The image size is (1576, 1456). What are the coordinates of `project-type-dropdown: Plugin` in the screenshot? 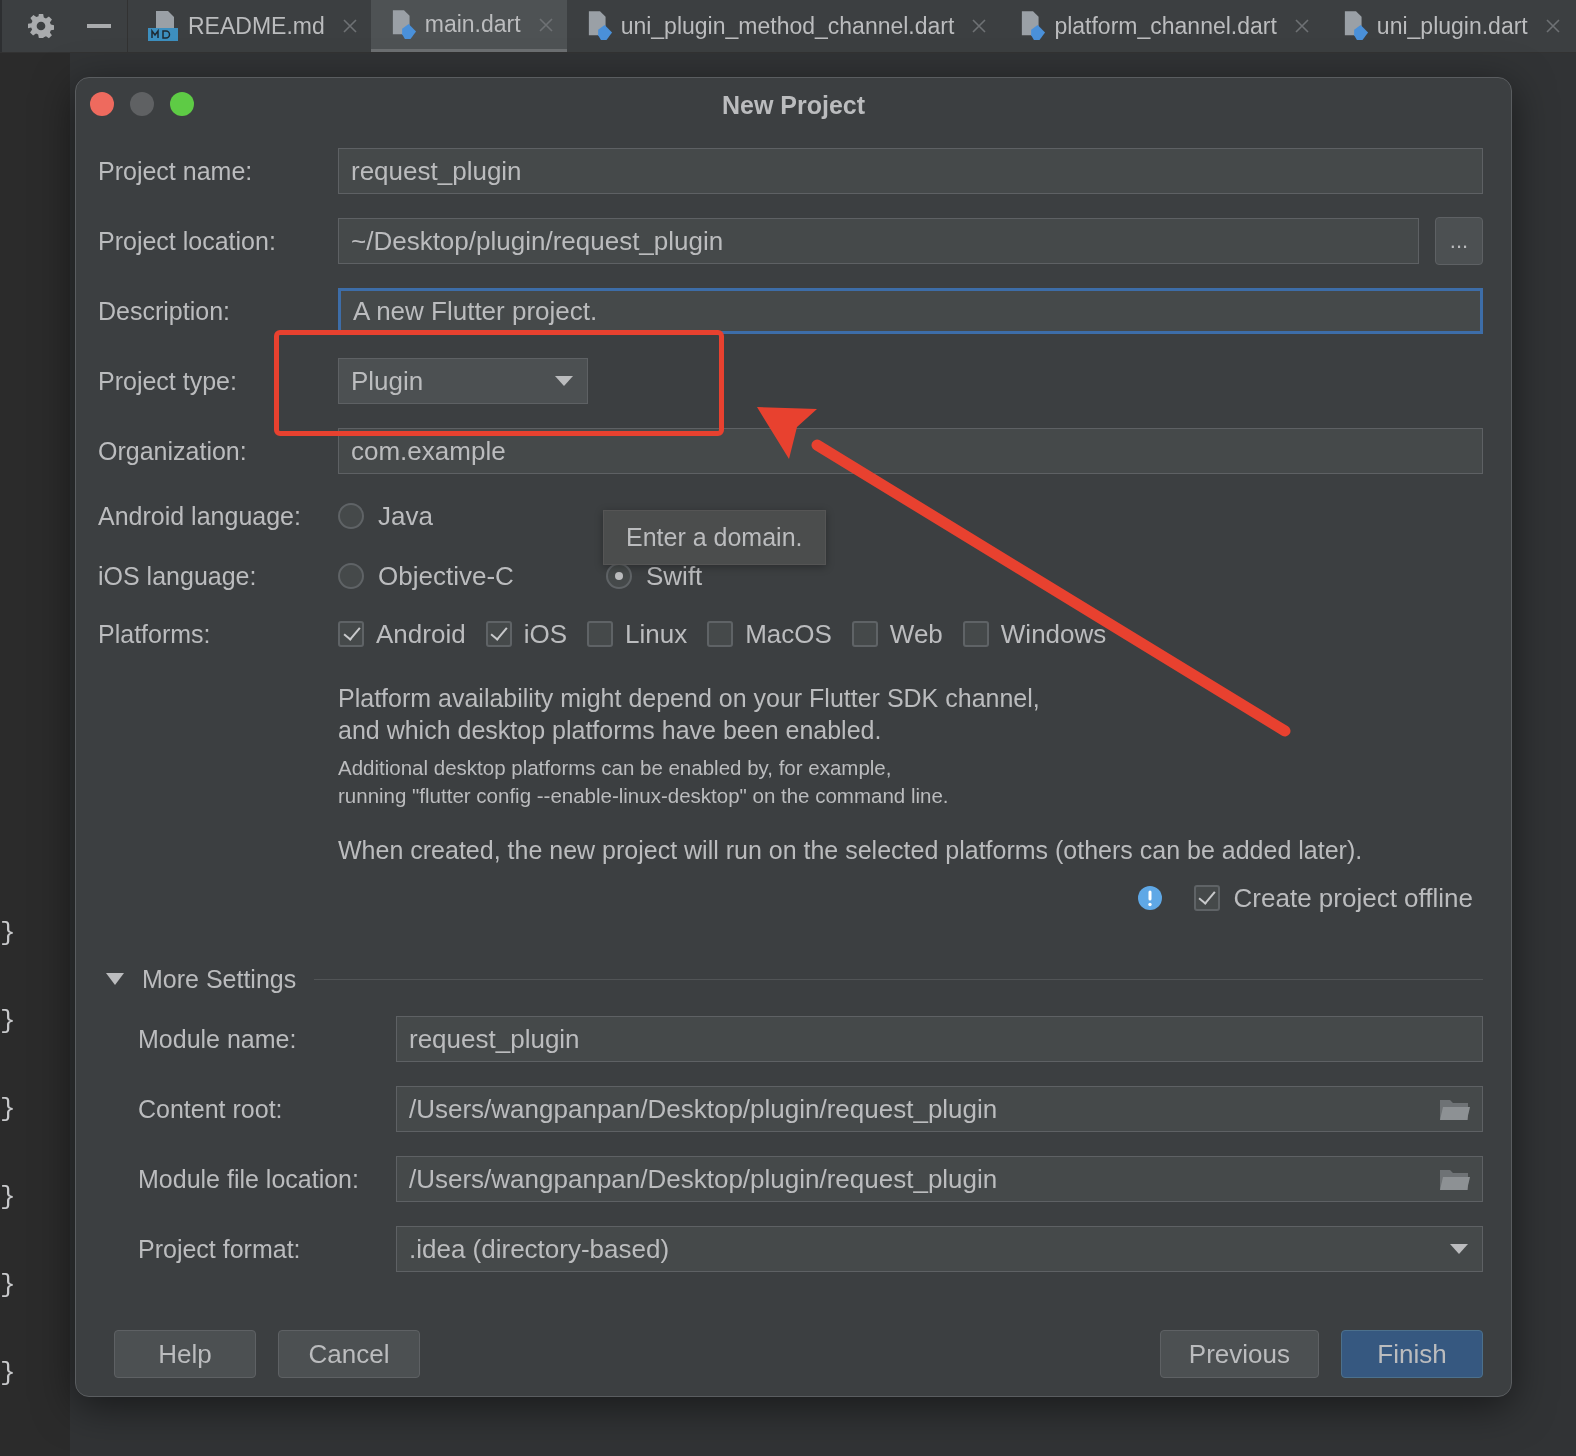 It's located at (463, 381).